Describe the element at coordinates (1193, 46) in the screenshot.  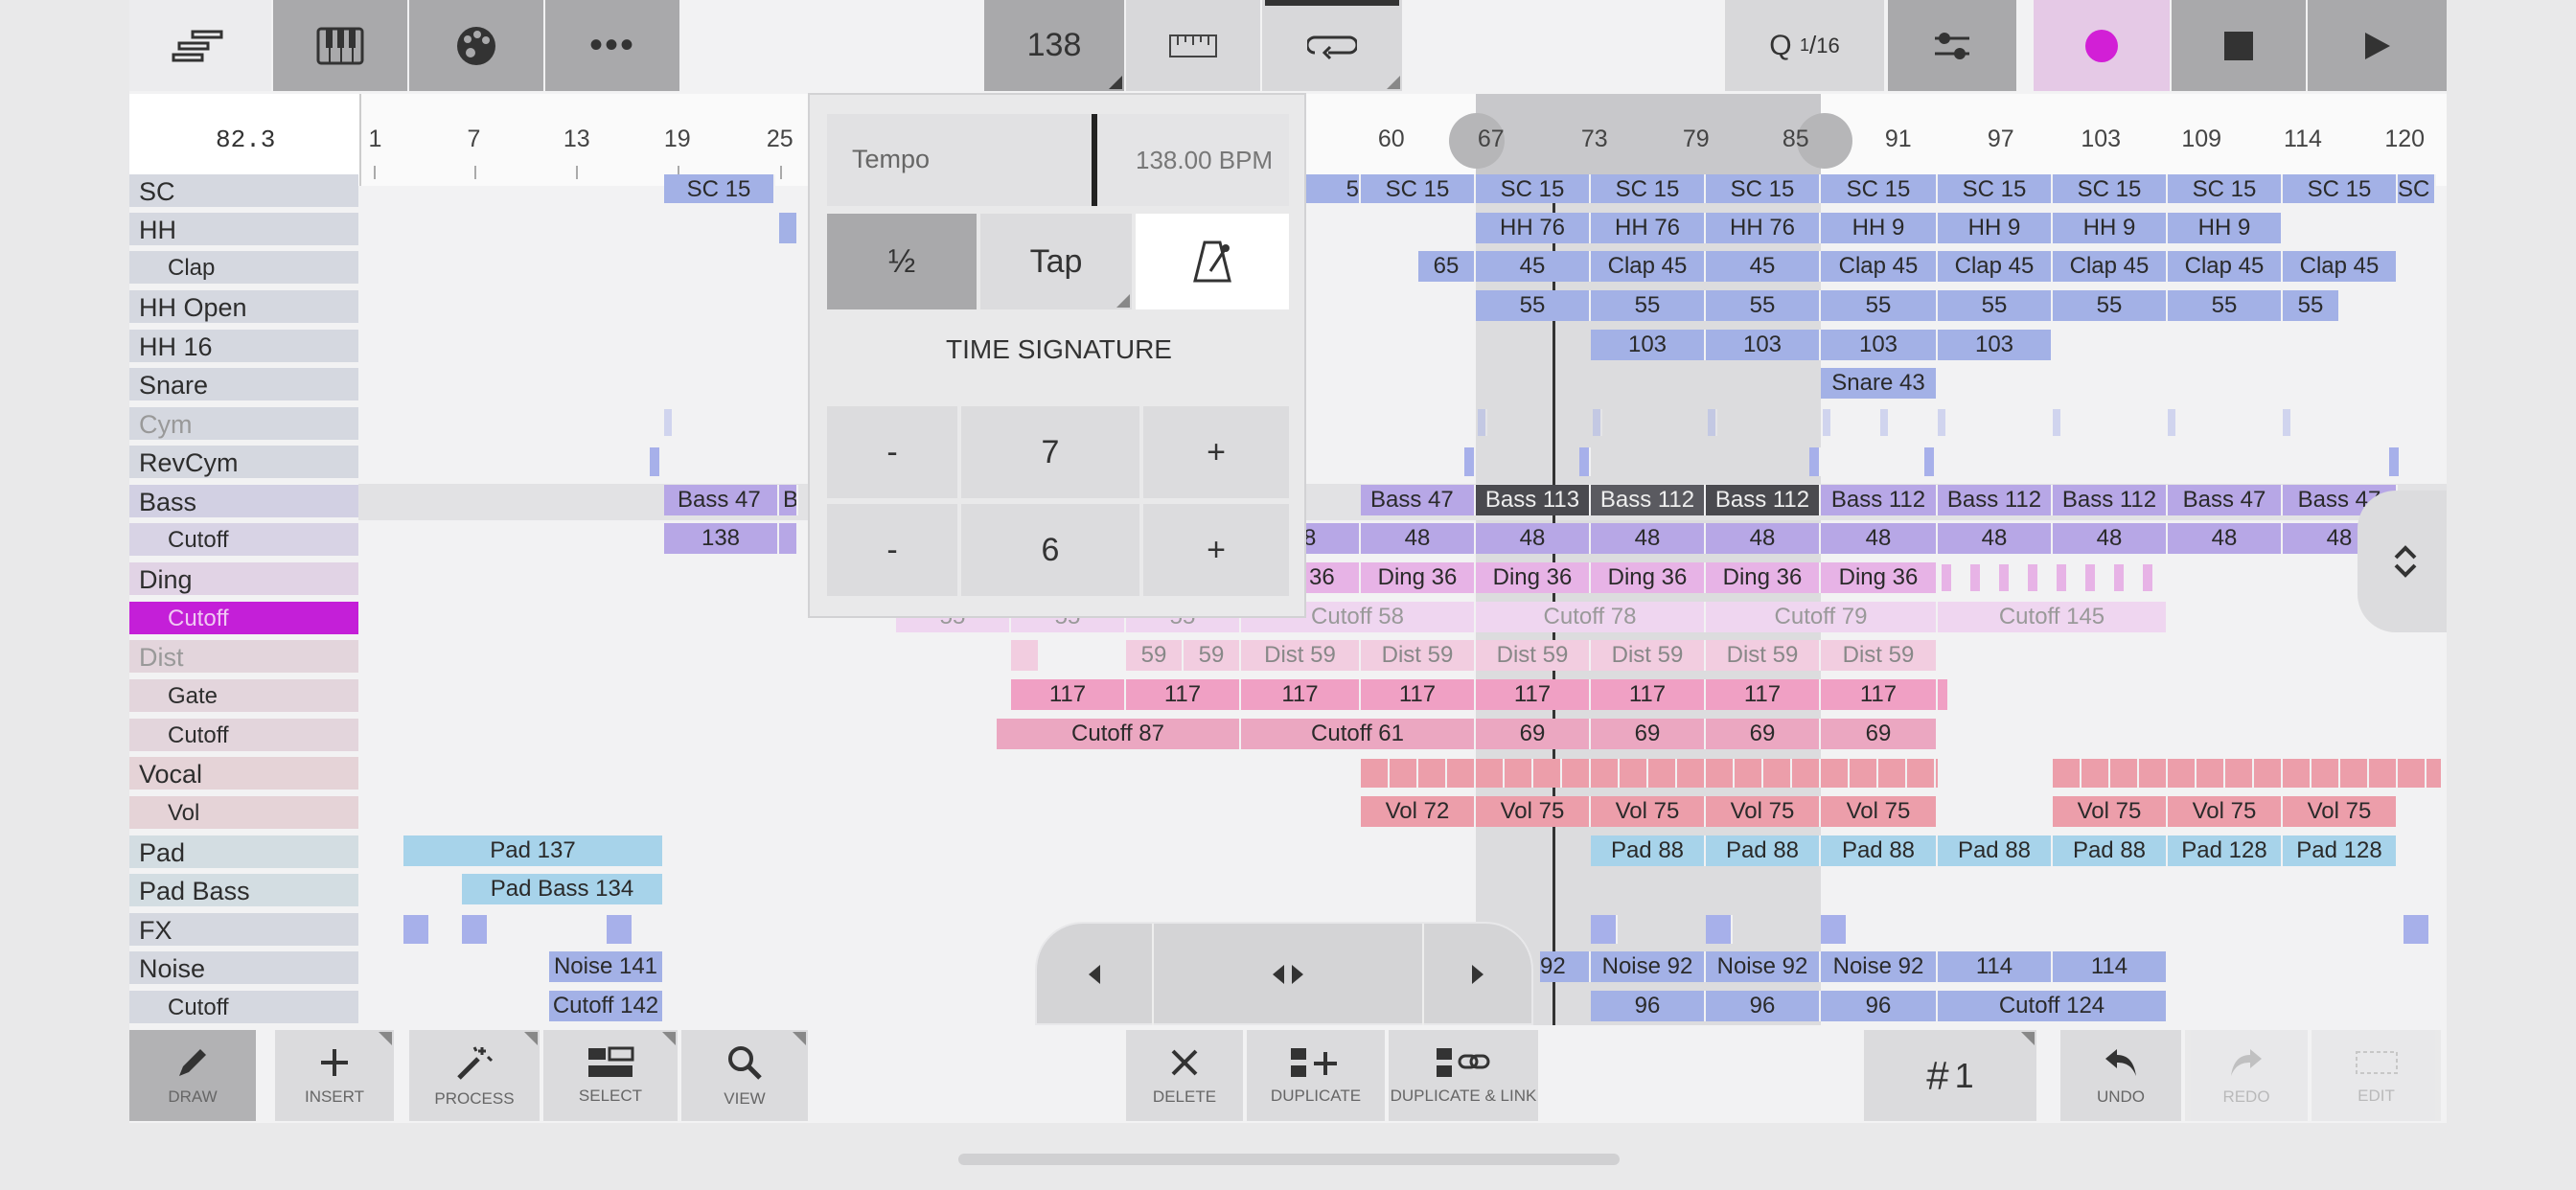
I see `metronome-ruler-button` at that location.